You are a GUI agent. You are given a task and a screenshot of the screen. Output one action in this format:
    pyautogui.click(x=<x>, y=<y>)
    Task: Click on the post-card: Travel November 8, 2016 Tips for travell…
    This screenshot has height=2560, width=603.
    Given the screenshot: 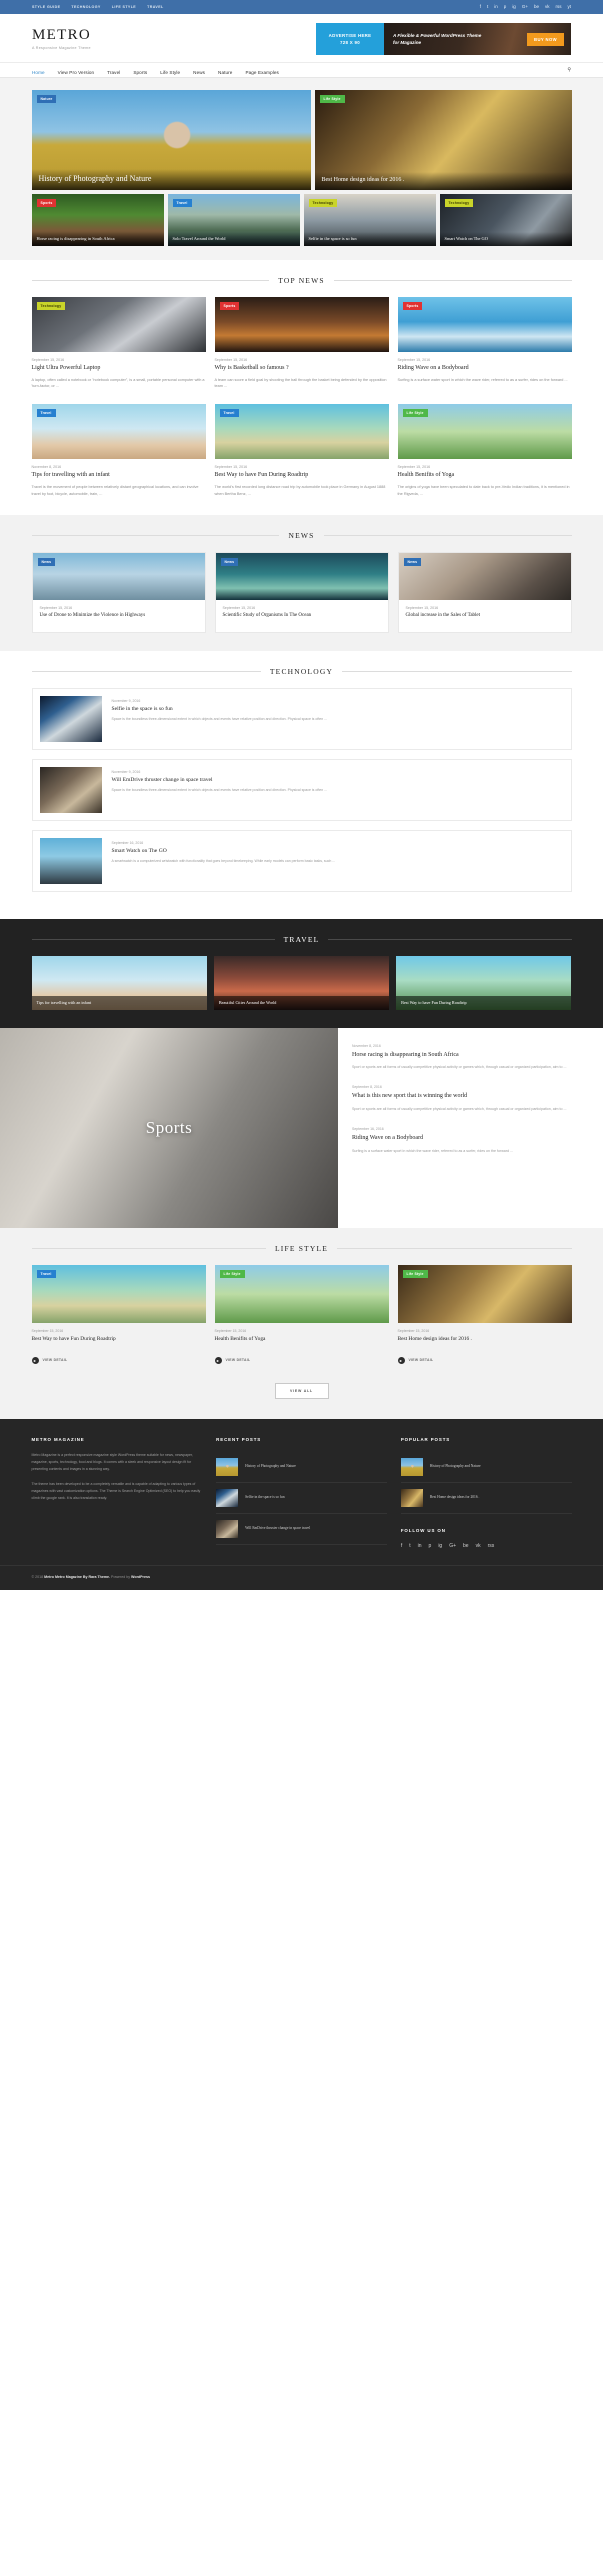 What is the action you would take?
    pyautogui.click(x=118, y=450)
    